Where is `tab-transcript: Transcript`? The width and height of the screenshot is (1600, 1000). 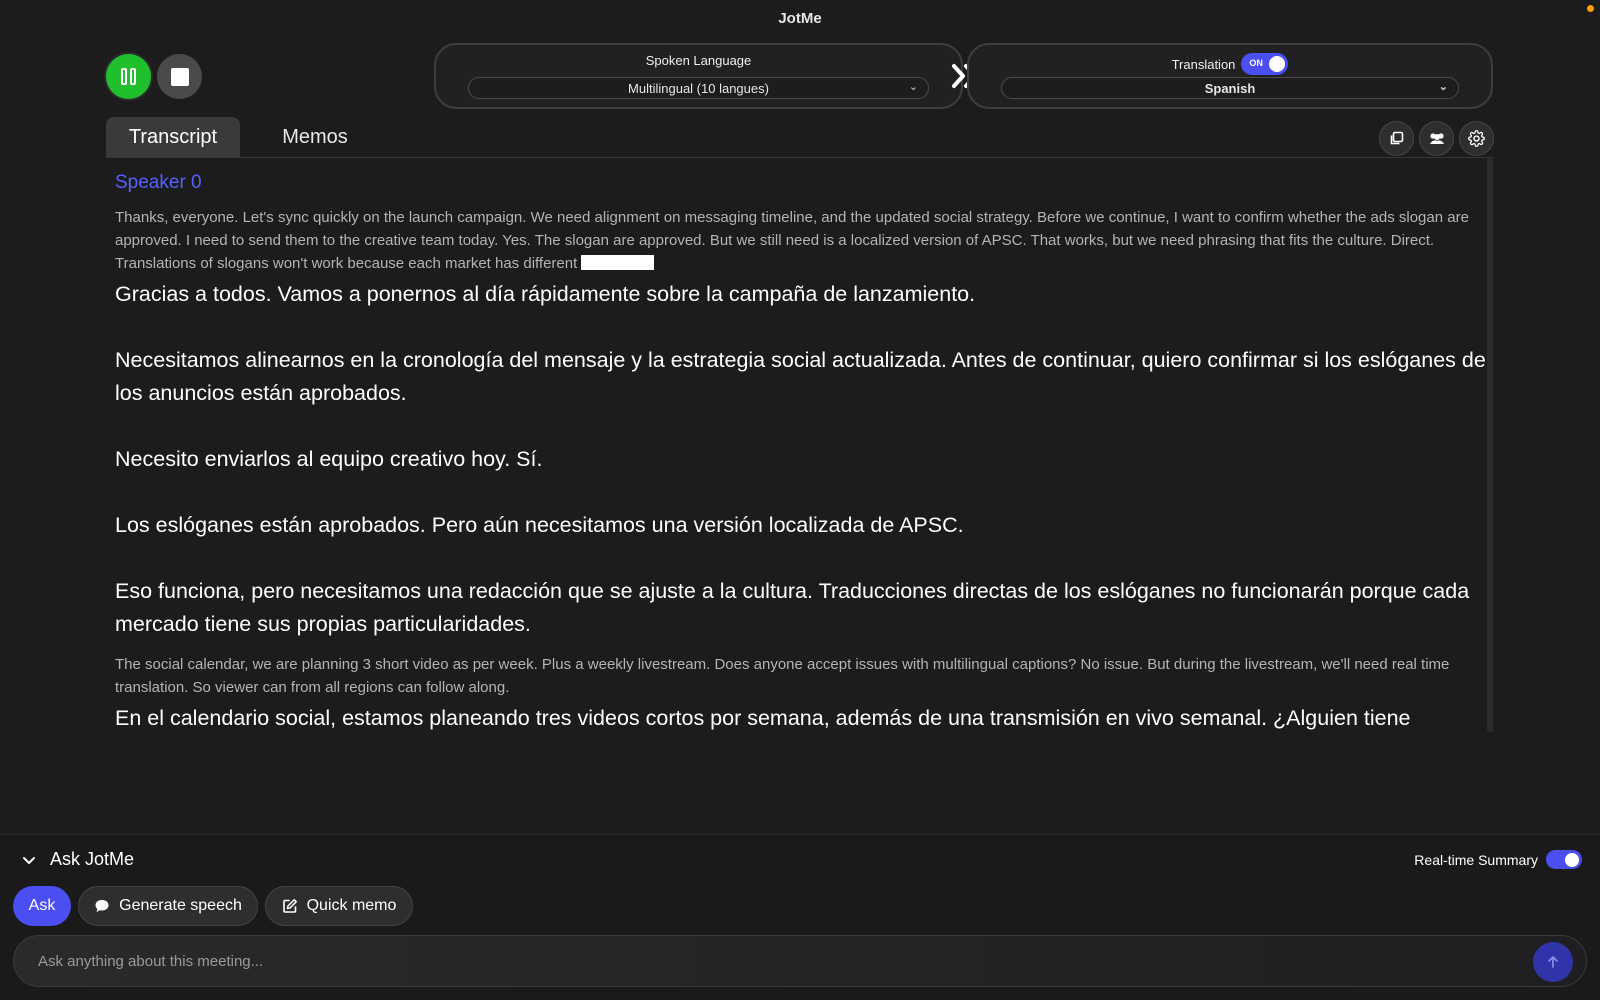
tab-transcript: Transcript is located at coordinates (173, 137).